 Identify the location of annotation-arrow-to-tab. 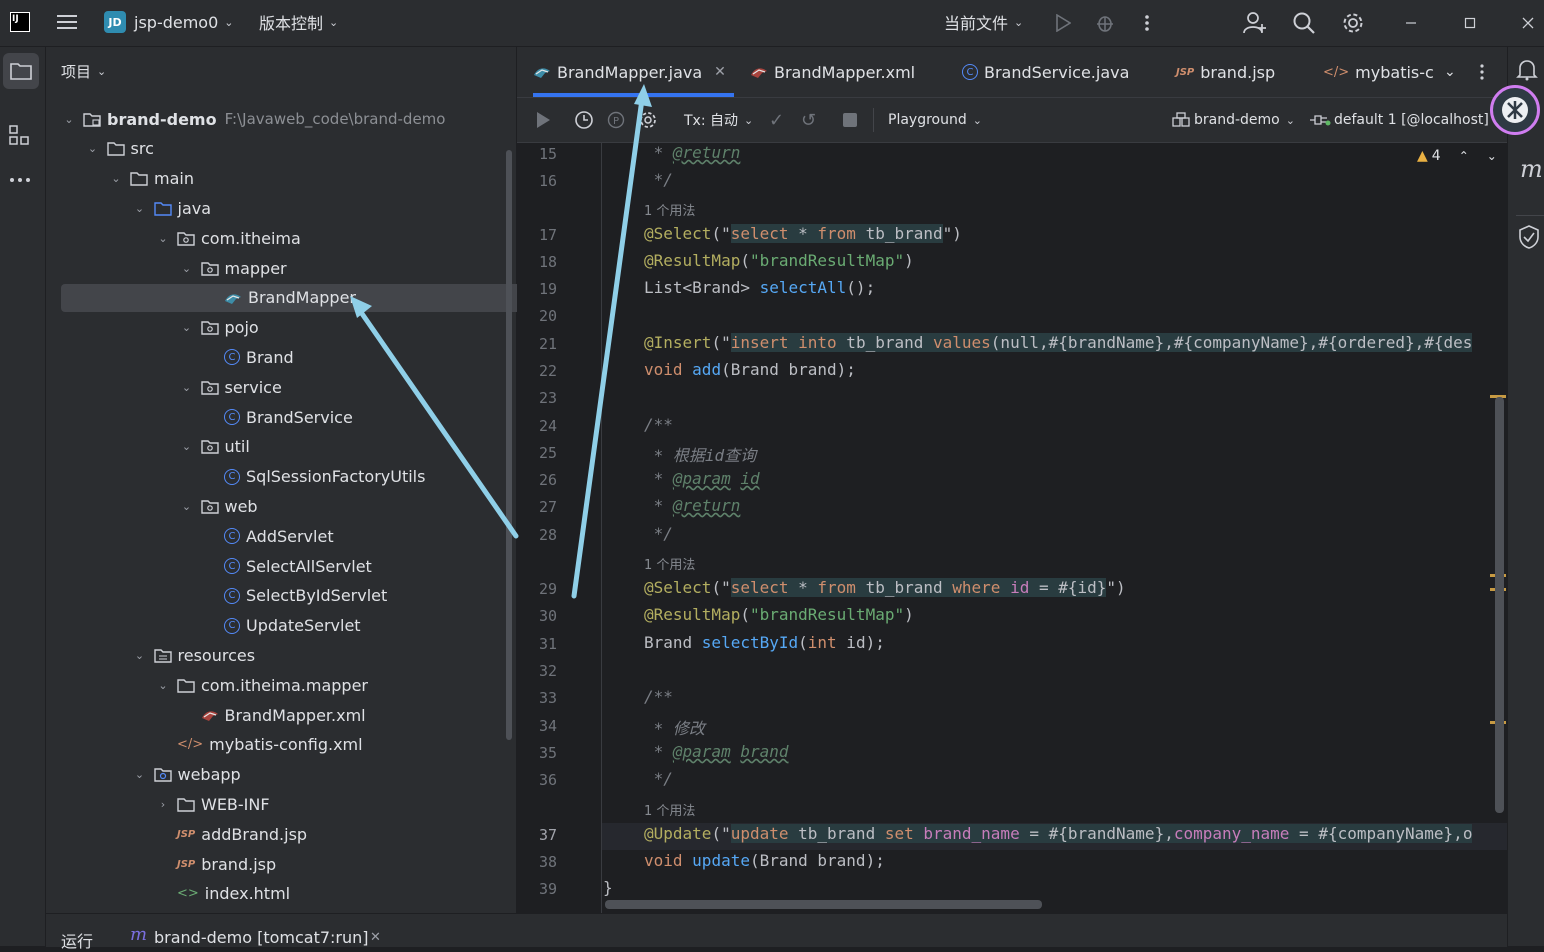
(608, 344).